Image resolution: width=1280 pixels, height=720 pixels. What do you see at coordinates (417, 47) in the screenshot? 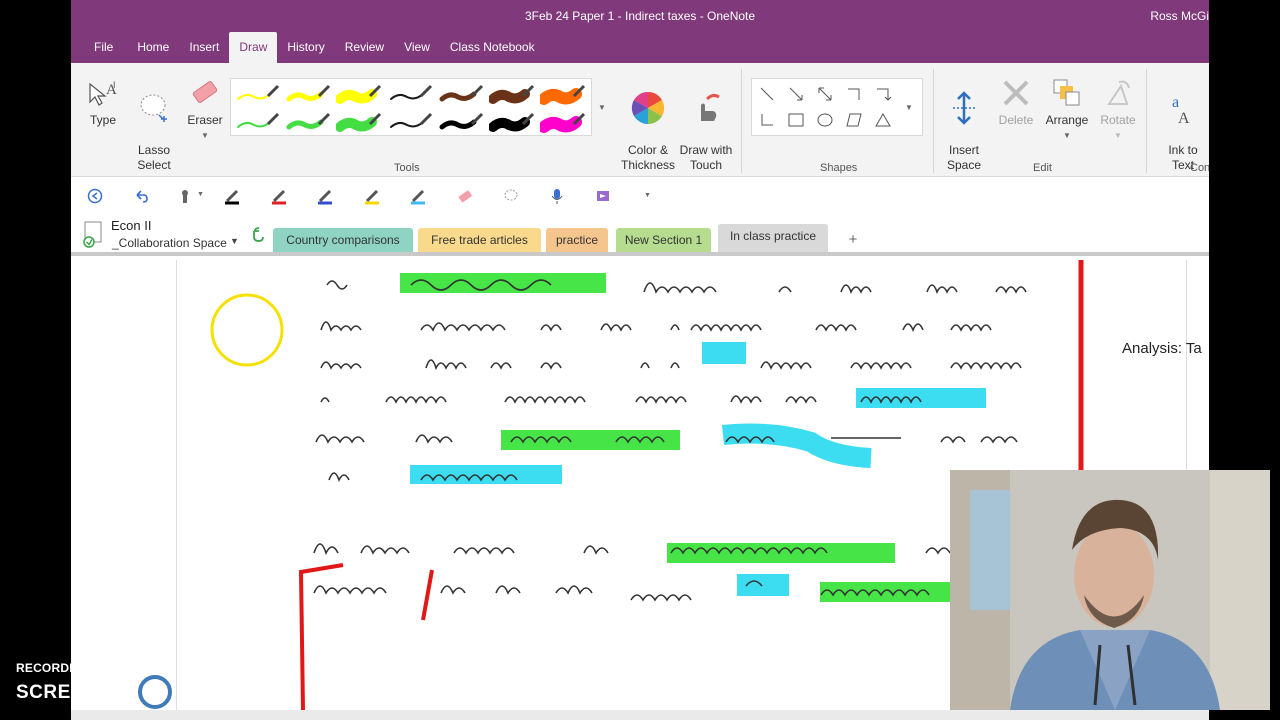
I see `tab-view: View` at bounding box center [417, 47].